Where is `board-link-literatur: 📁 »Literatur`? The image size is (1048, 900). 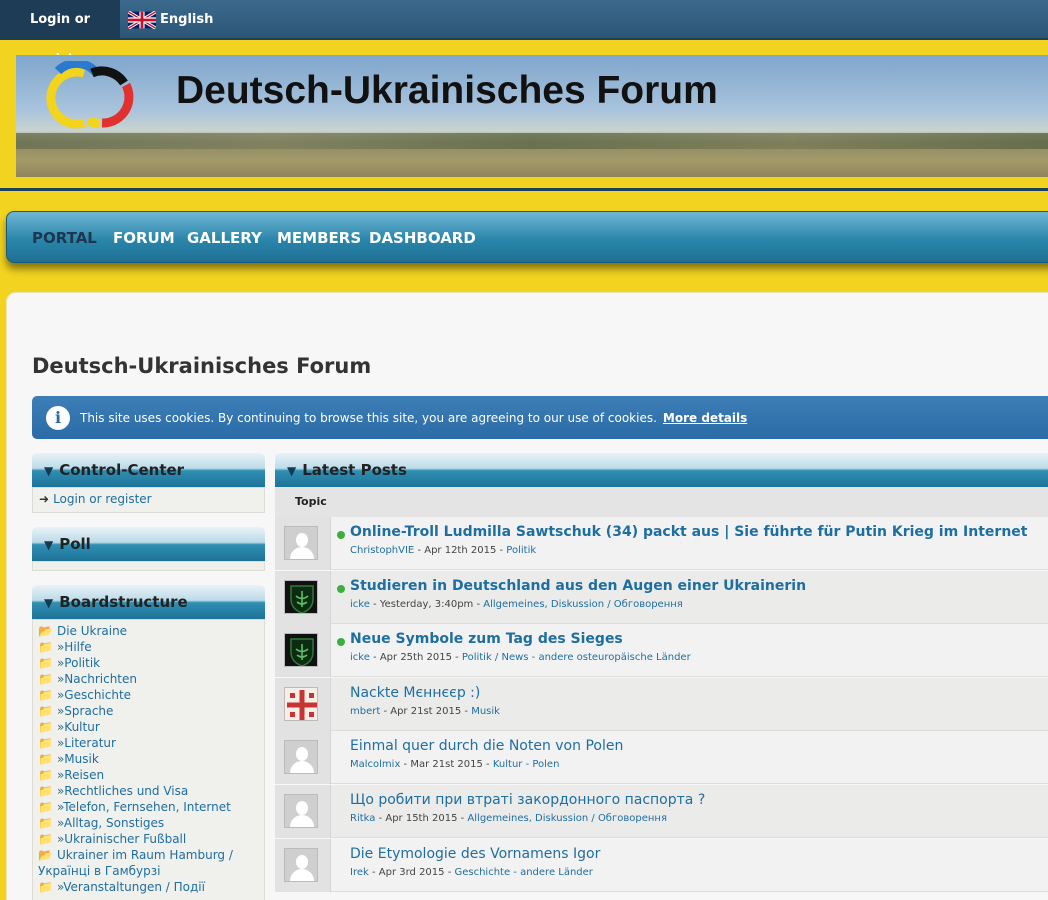 board-link-literatur: 📁 »Literatur is located at coordinates (77, 743).